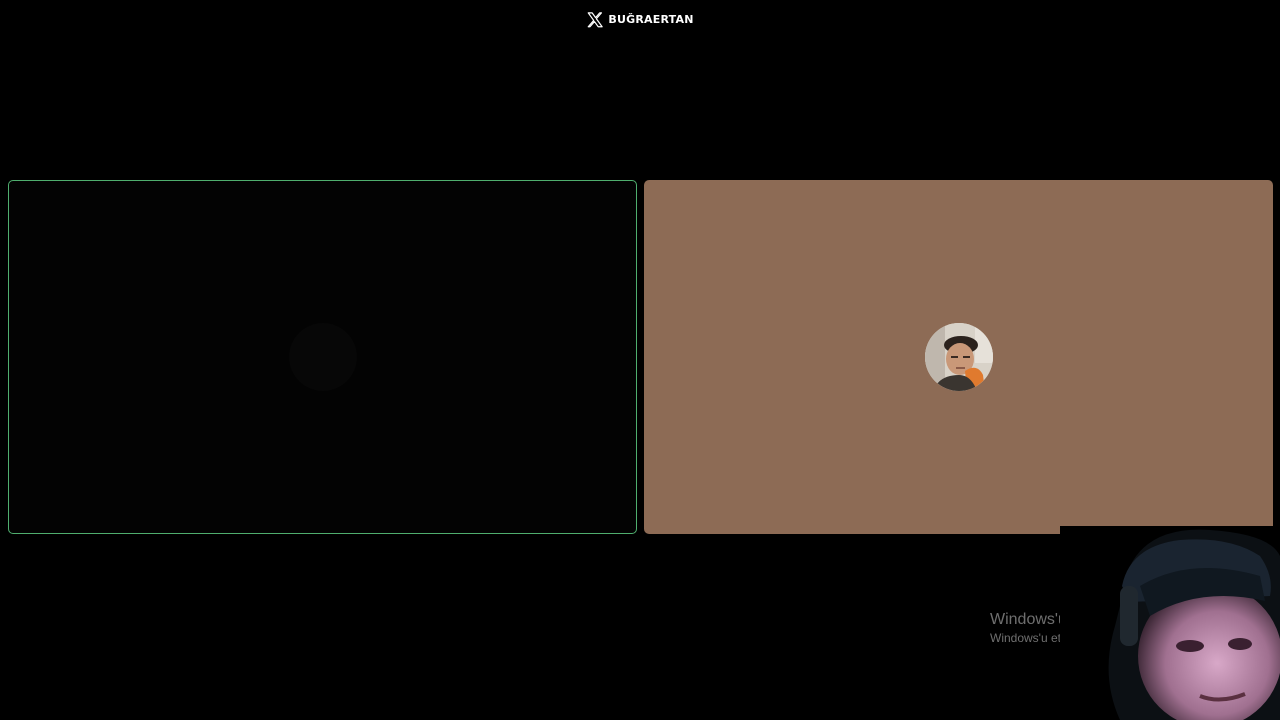 The height and width of the screenshot is (720, 1280). Describe the element at coordinates (651, 19) in the screenshot. I see `brand-name: BUĞRAERTAN` at that location.